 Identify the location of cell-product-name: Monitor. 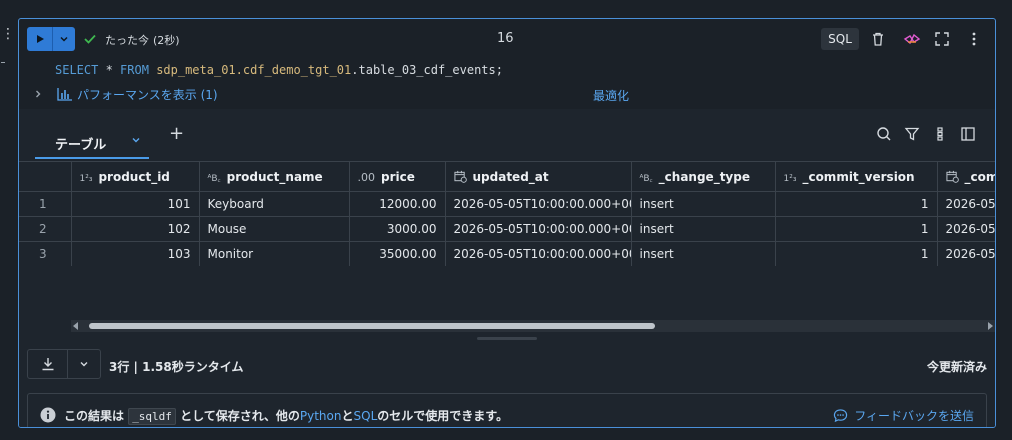
(274, 253).